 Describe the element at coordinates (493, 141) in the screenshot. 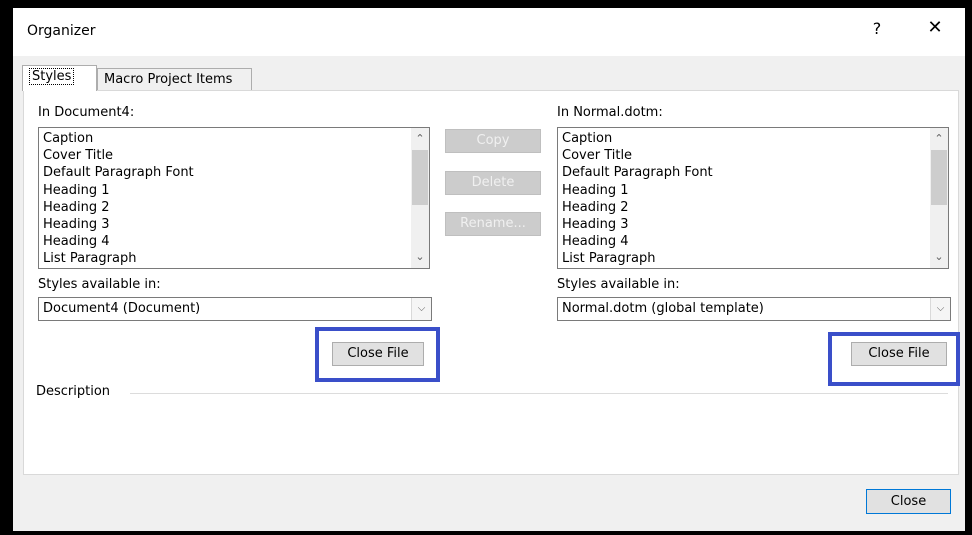

I see `copy-button: Copy` at that location.